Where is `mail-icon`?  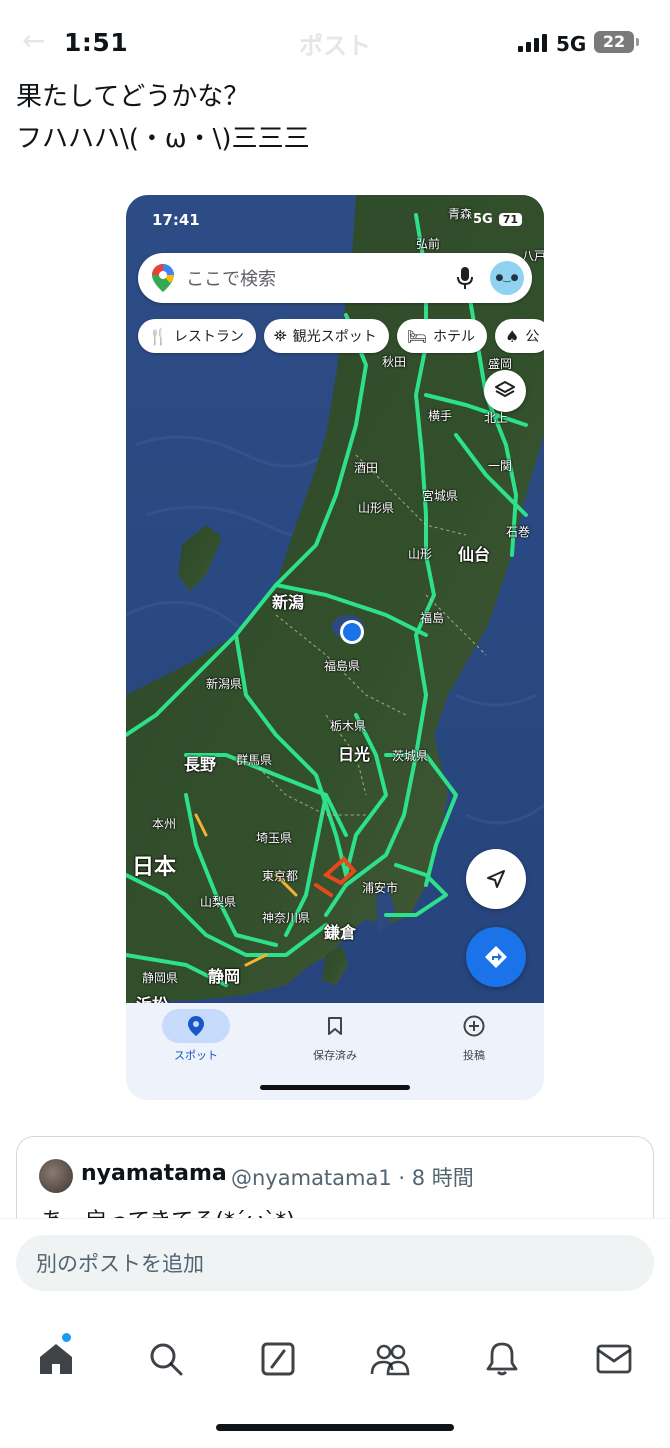
mail-icon is located at coordinates (614, 1359).